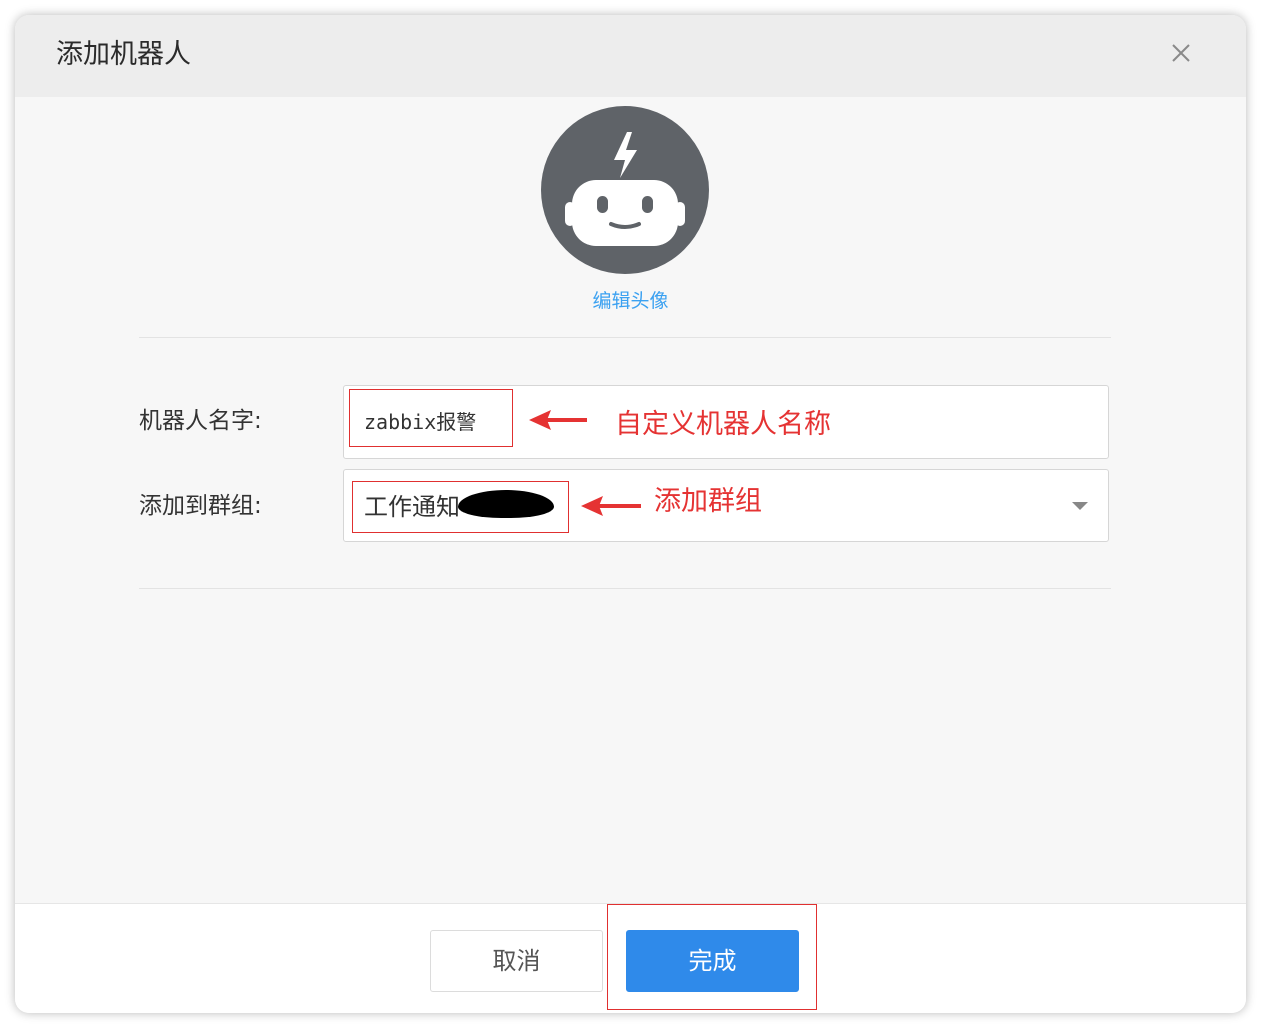 Image resolution: width=1261 pixels, height=1029 pixels. I want to click on dialog-footer: 取消 完成, so click(630, 958).